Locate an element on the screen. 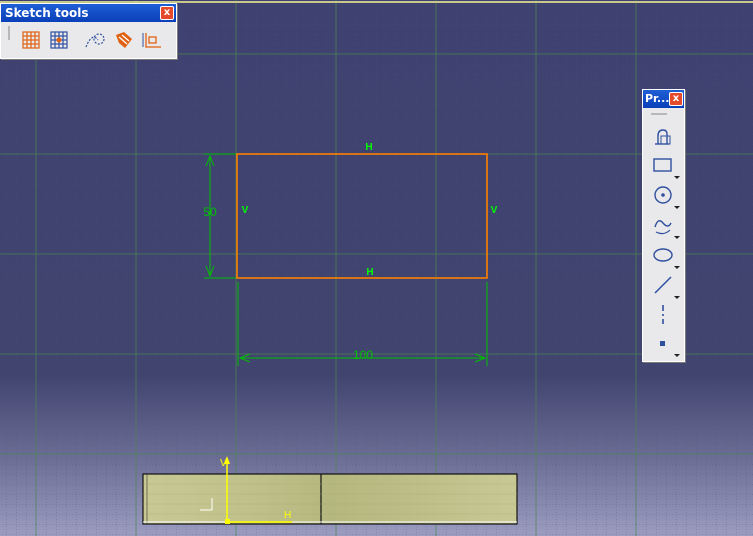 This screenshot has height=536, width=753. rectangle-icon is located at coordinates (663, 165).